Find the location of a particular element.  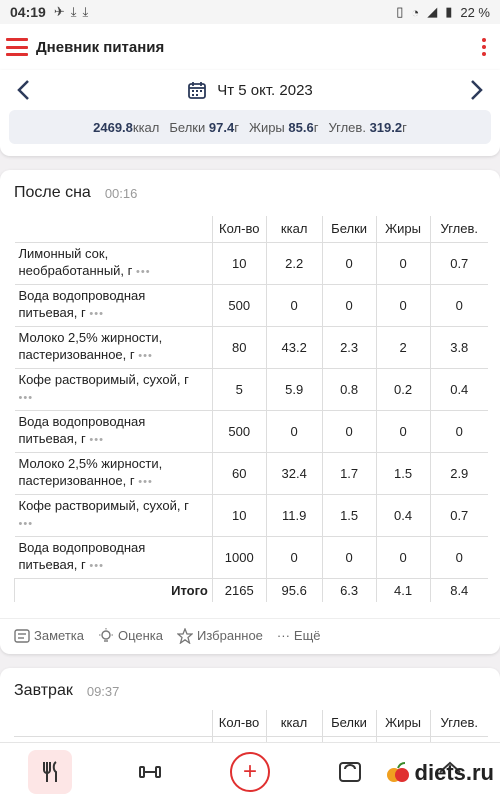

apple-icon is located at coordinates (397, 772).